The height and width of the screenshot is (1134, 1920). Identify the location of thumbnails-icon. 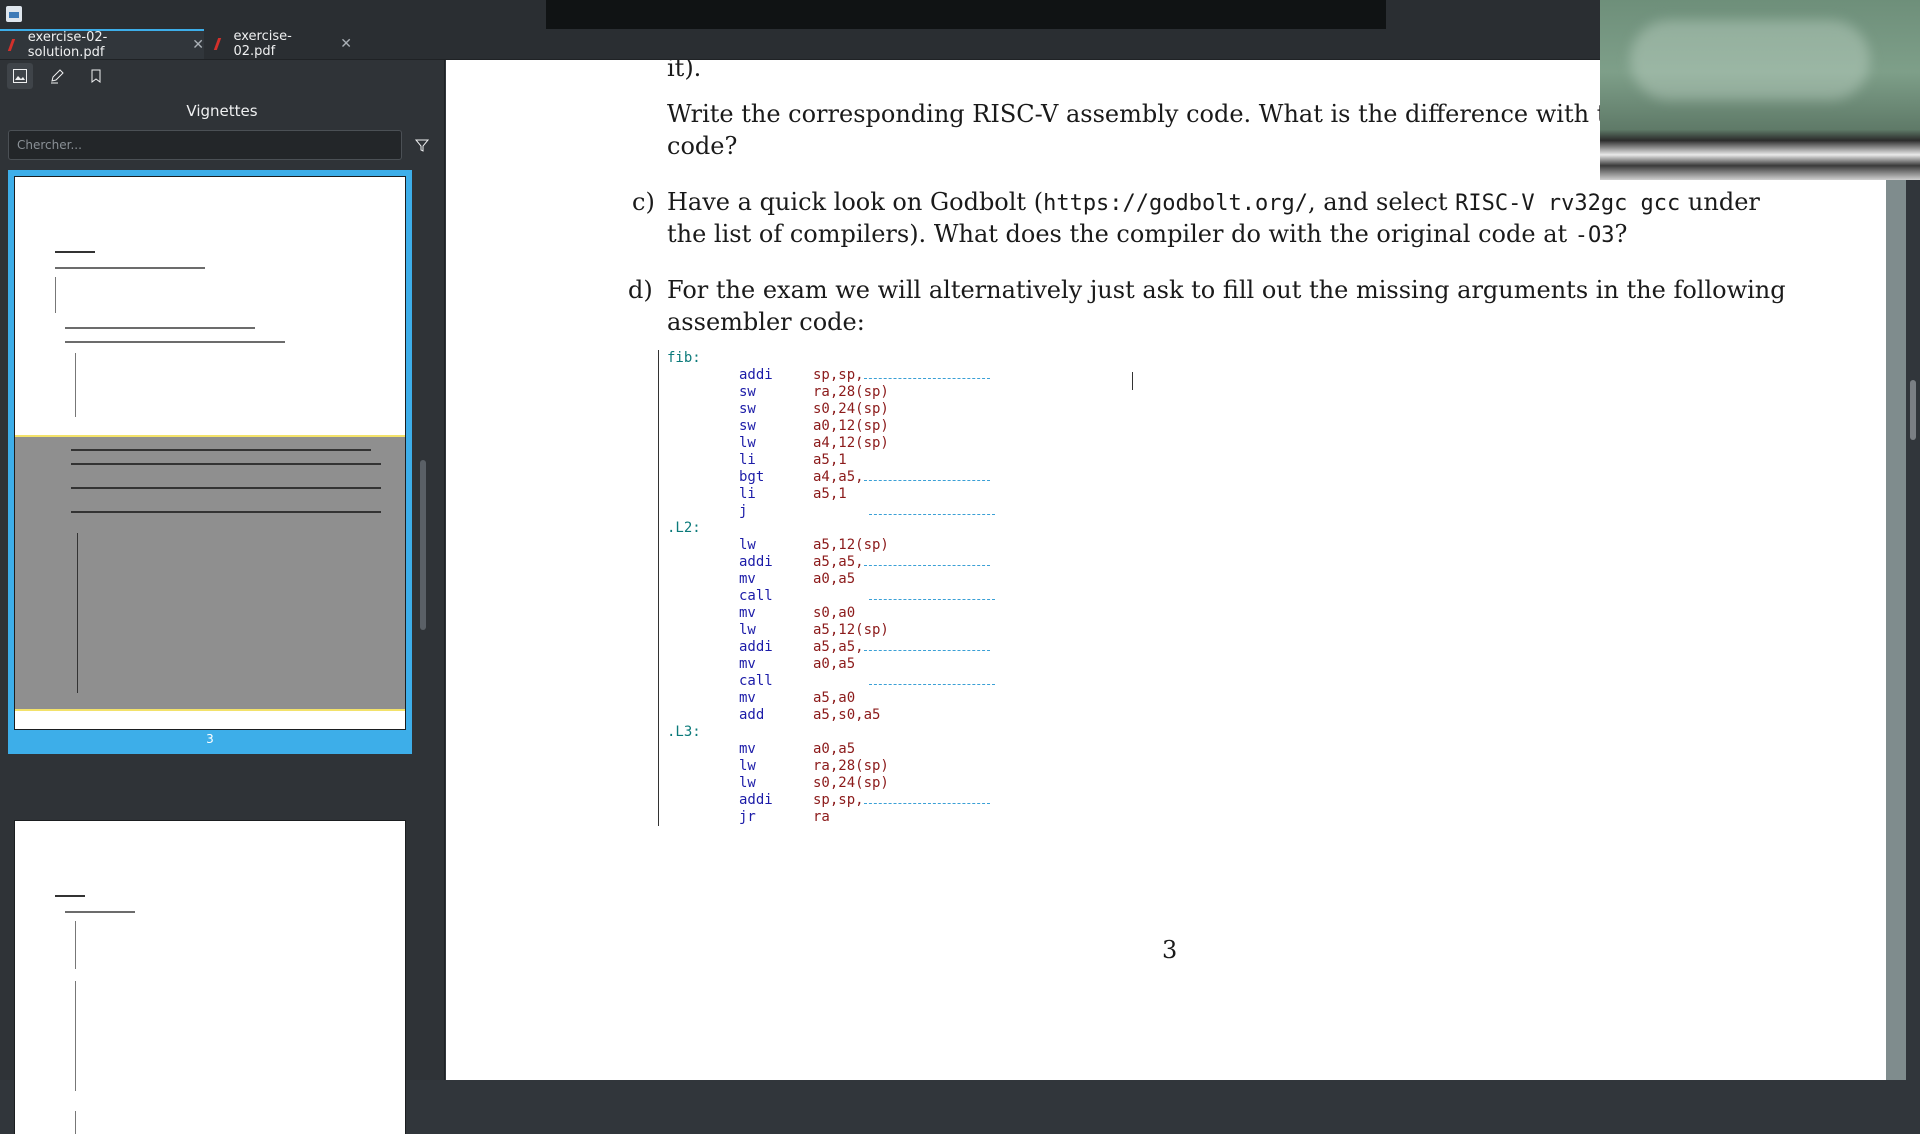
(20, 76).